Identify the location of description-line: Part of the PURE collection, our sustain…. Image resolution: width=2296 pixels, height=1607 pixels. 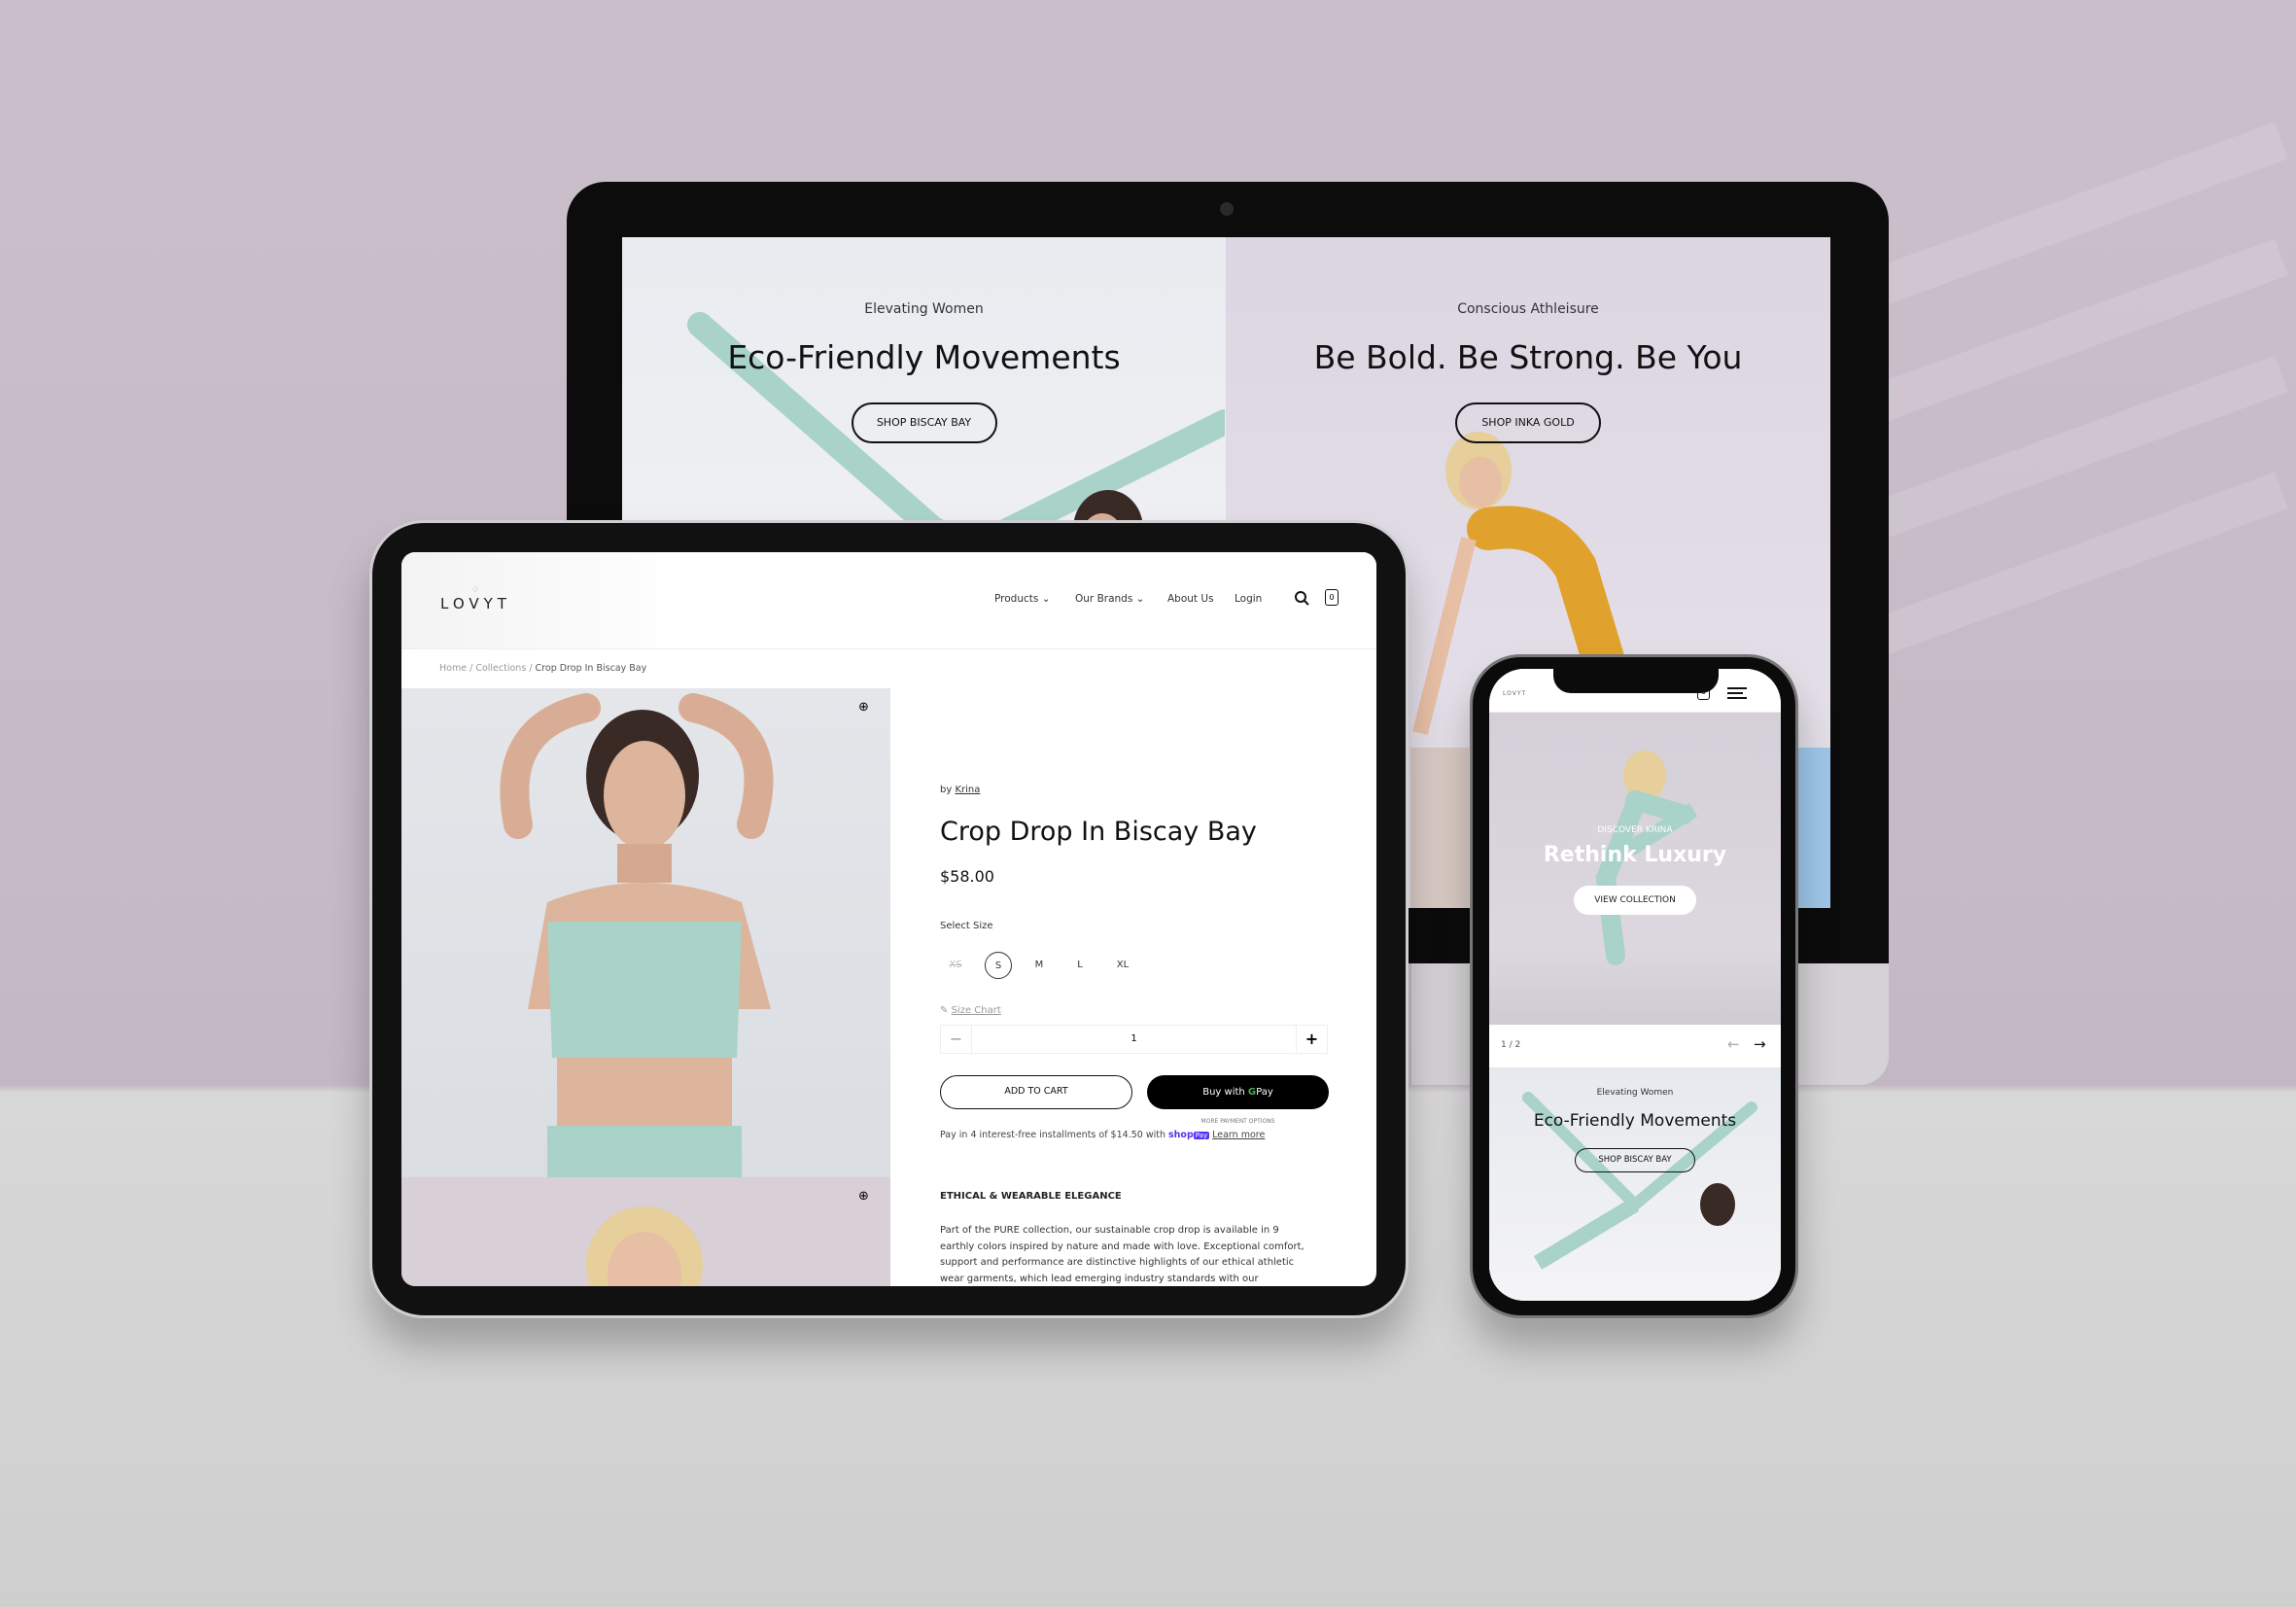
(1109, 1230).